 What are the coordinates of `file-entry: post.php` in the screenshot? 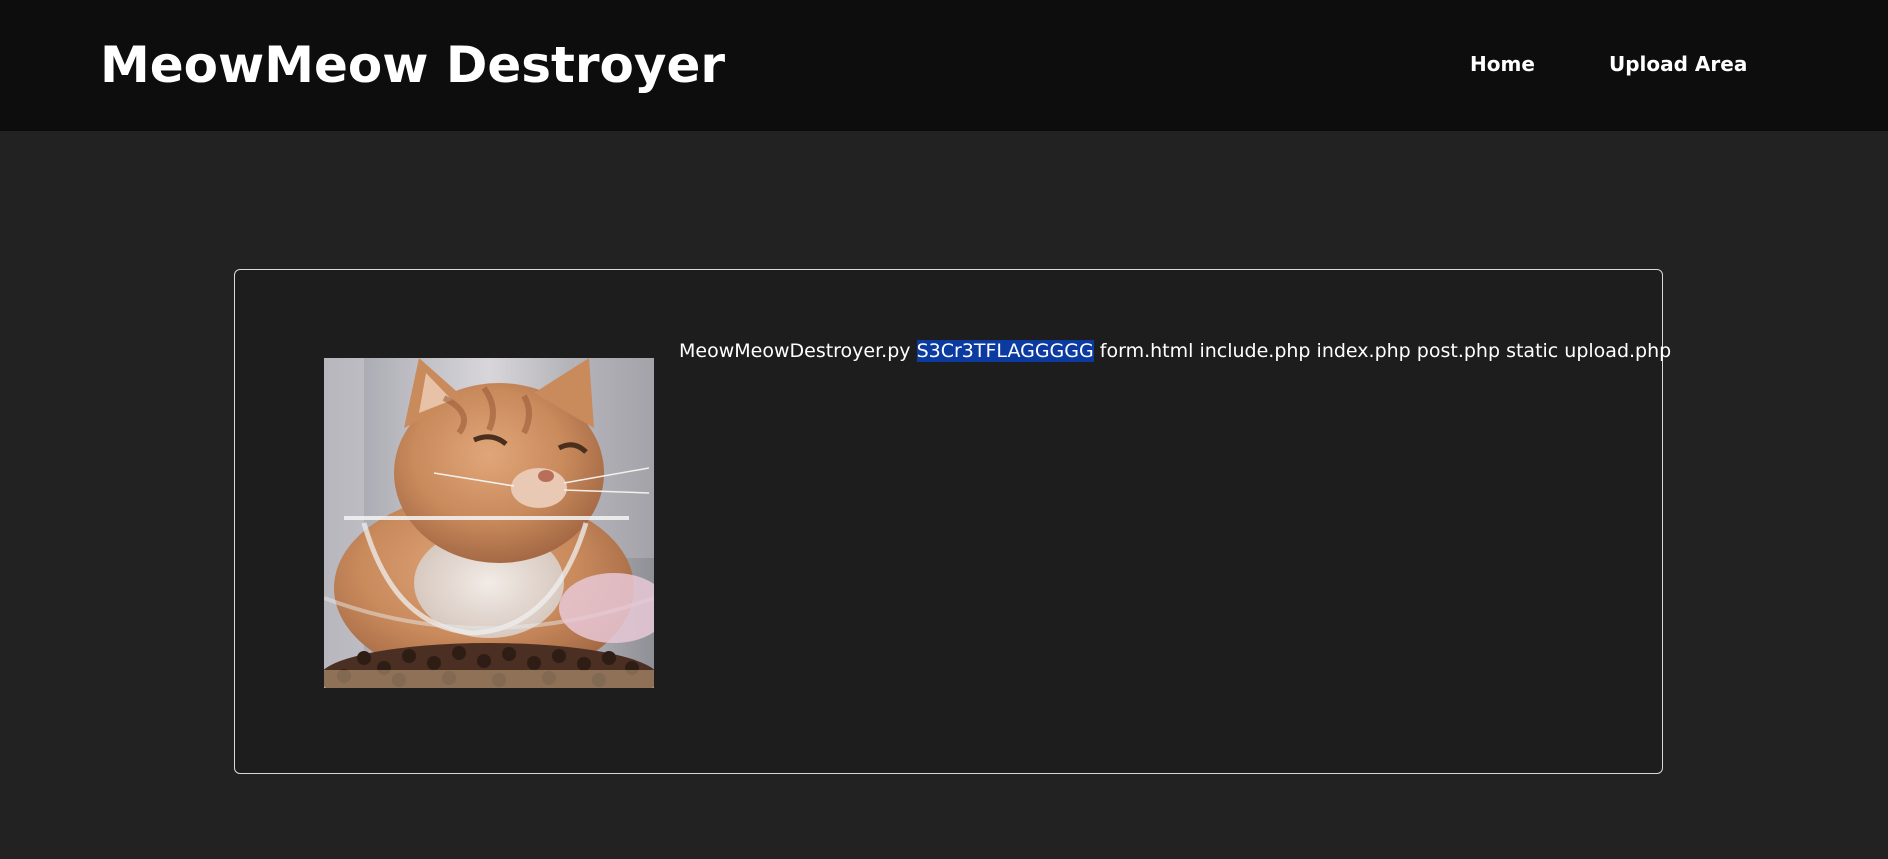 It's located at (1458, 351).